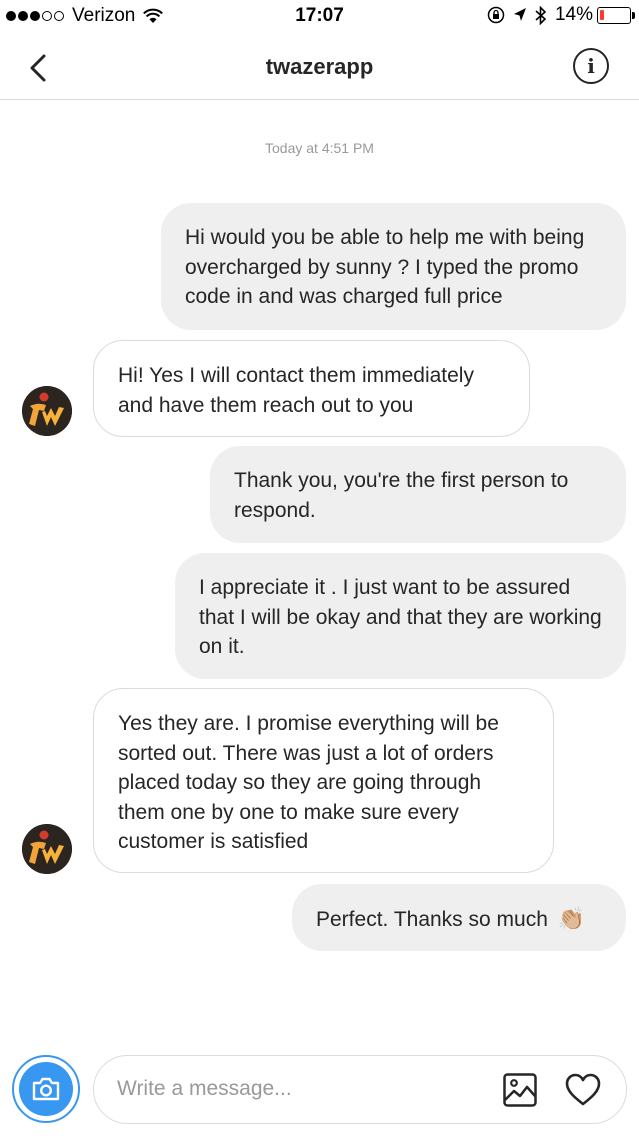  I want to click on camera-button-fill, so click(46, 1089).